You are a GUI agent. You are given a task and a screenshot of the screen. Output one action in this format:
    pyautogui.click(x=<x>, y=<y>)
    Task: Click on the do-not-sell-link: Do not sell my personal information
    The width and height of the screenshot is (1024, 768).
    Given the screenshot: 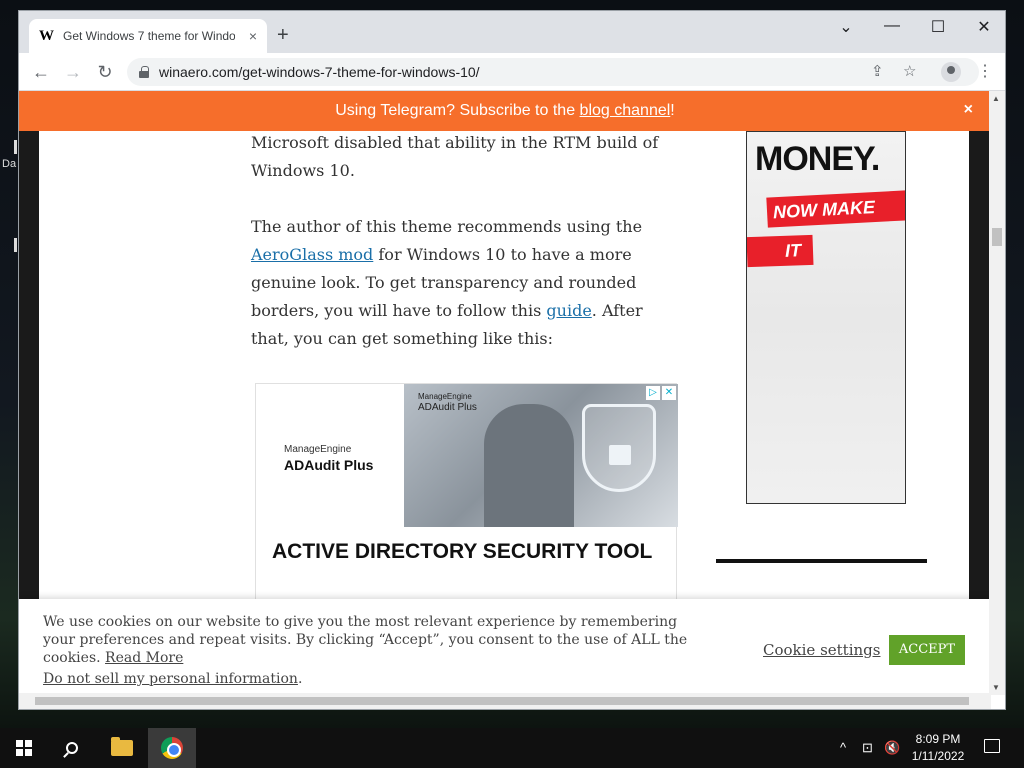 What is the action you would take?
    pyautogui.click(x=170, y=679)
    